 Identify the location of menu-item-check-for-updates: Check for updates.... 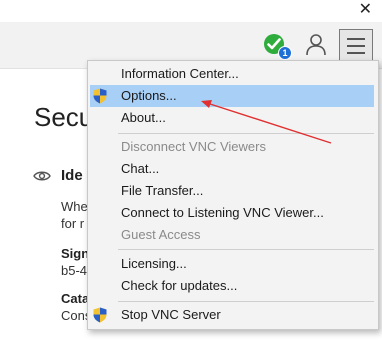
(233, 286).